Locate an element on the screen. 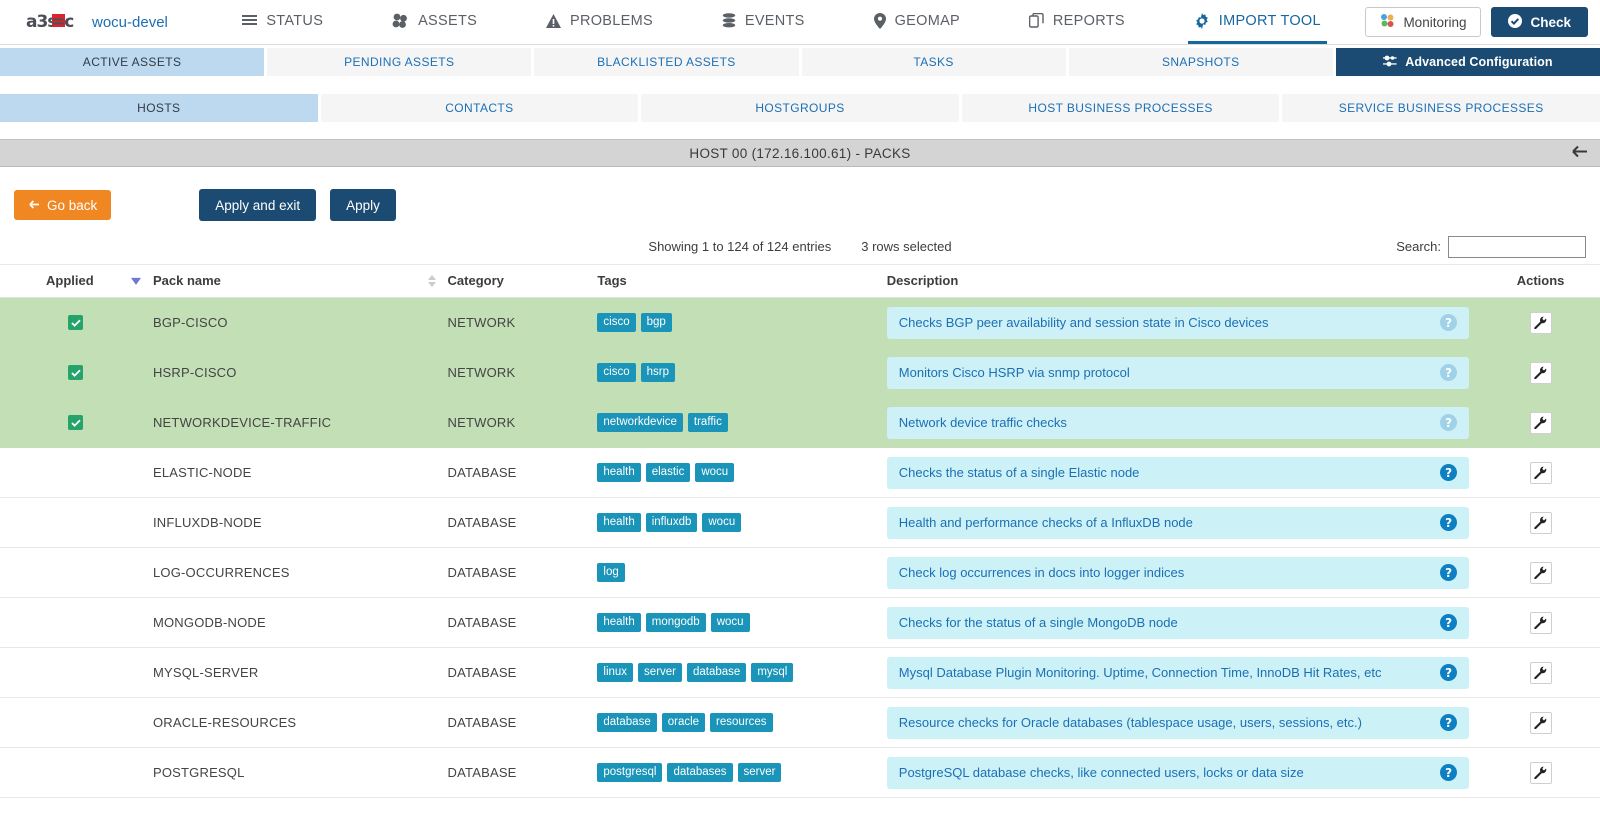  tag-badge: postgresql is located at coordinates (630, 772).